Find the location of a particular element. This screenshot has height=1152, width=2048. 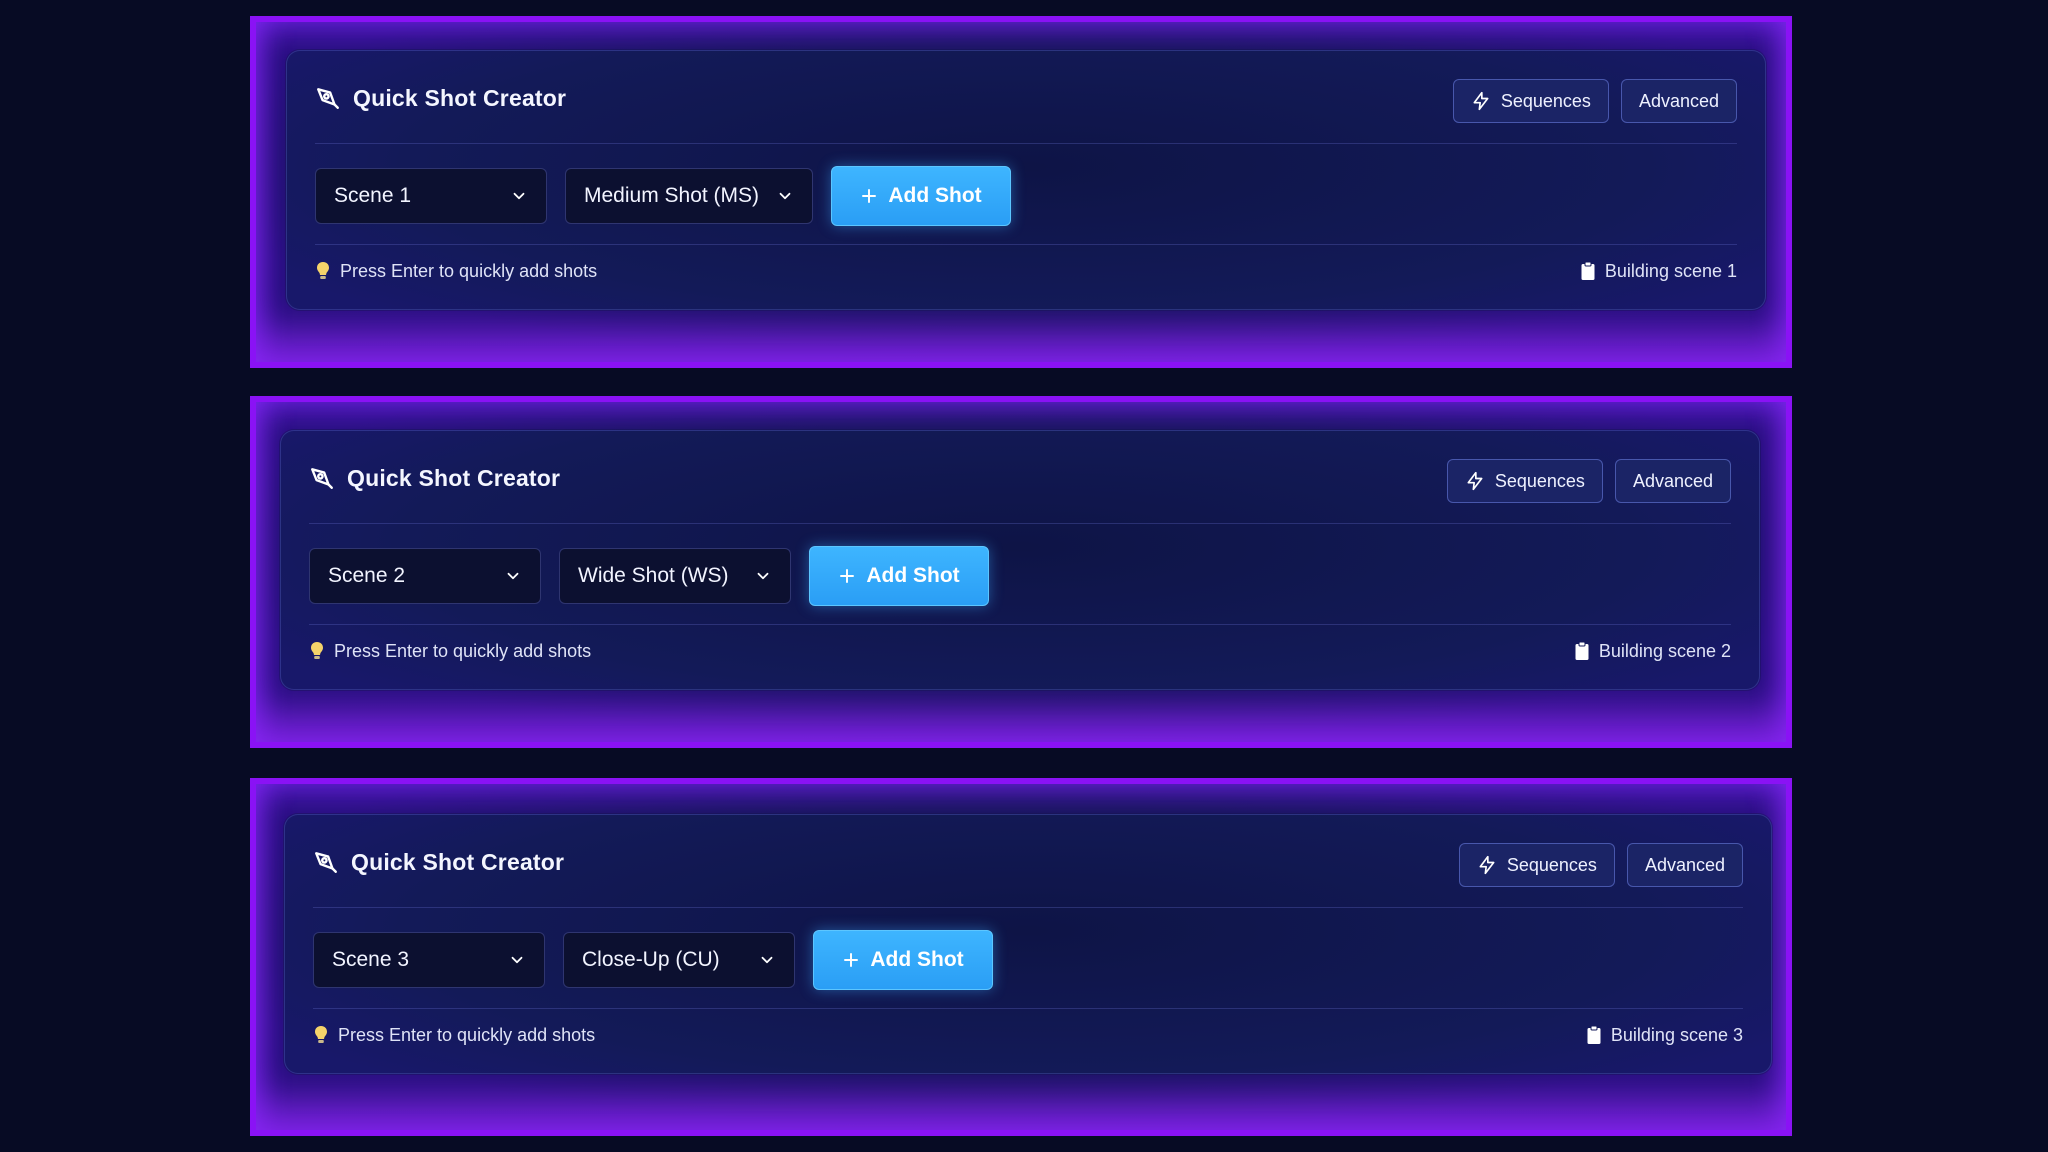

status: Building scene 1 is located at coordinates (1658, 271).